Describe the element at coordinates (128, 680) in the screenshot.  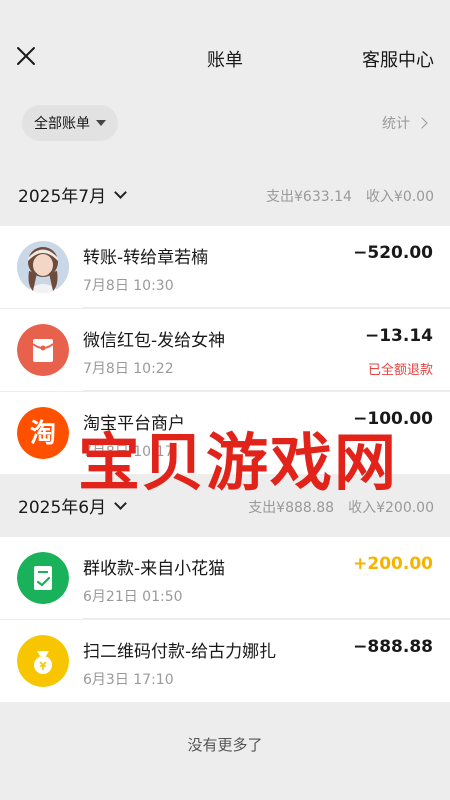
I see `bill-time: 6月3日 17:10` at that location.